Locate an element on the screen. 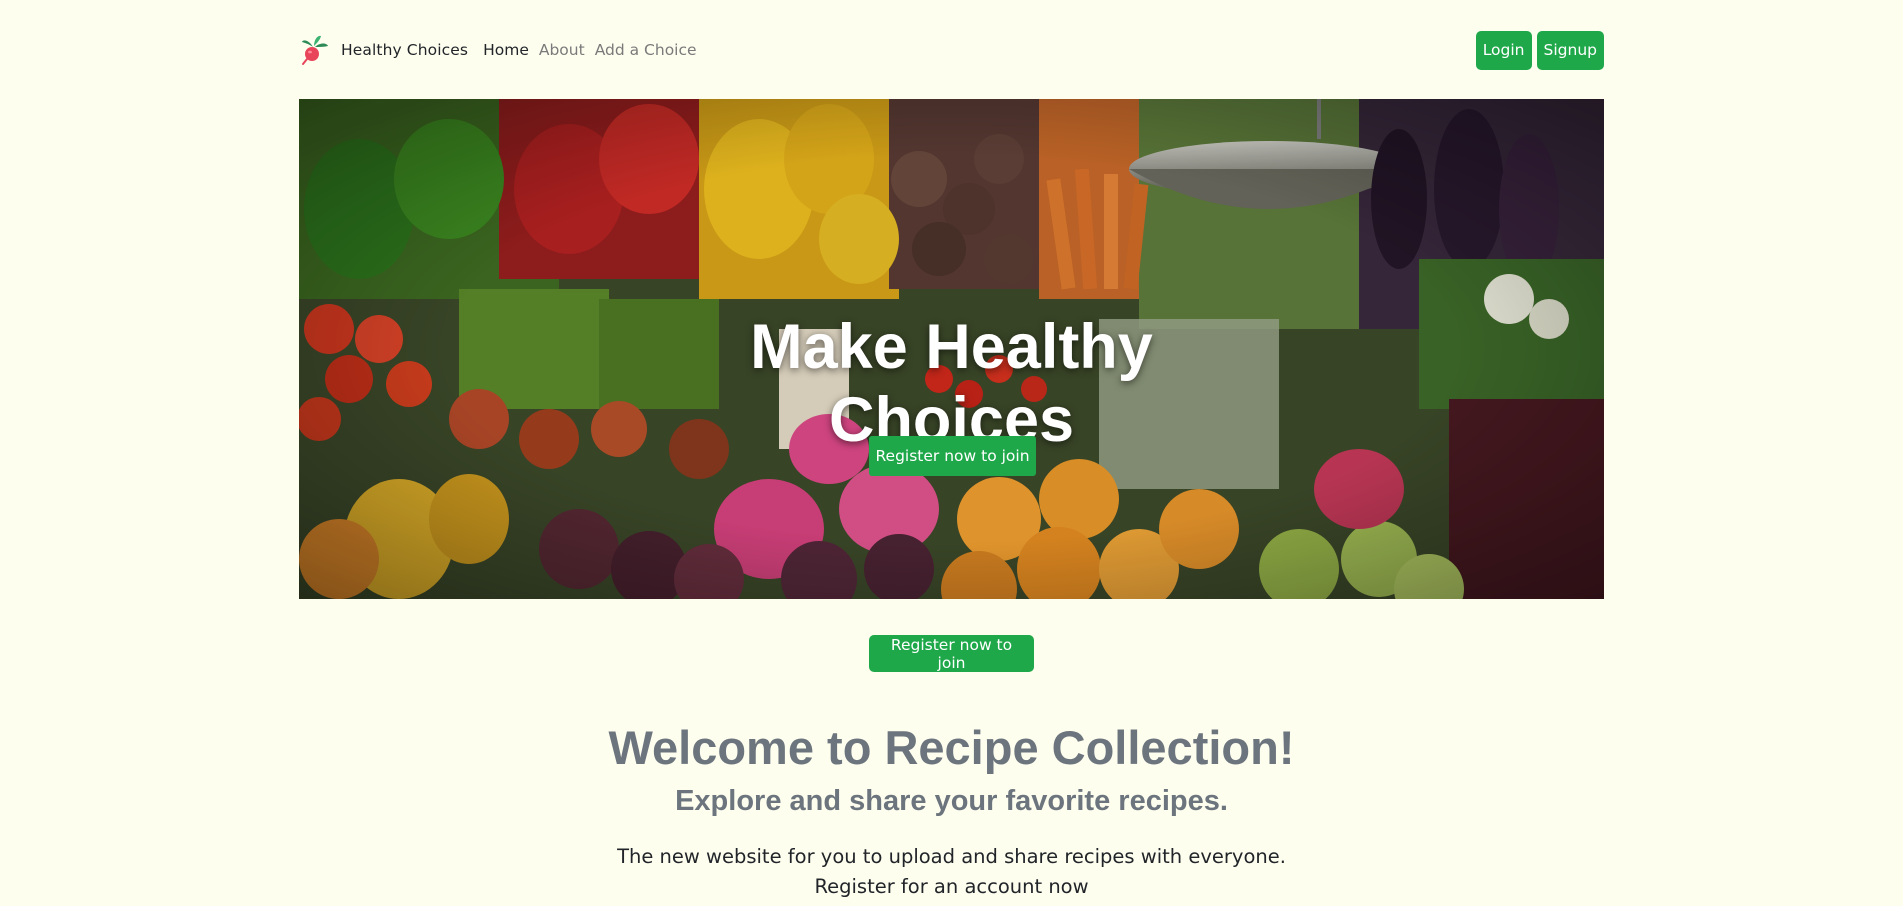 The height and width of the screenshot is (906, 1903). signup-button: Signup is located at coordinates (1570, 50).